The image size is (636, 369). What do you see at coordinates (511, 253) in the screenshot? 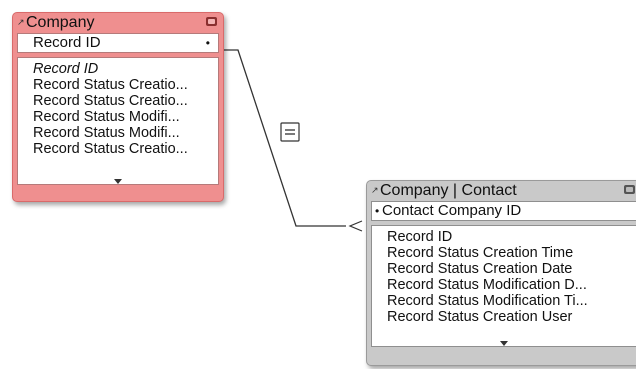
I see `field-item: Record Status Creation Time` at bounding box center [511, 253].